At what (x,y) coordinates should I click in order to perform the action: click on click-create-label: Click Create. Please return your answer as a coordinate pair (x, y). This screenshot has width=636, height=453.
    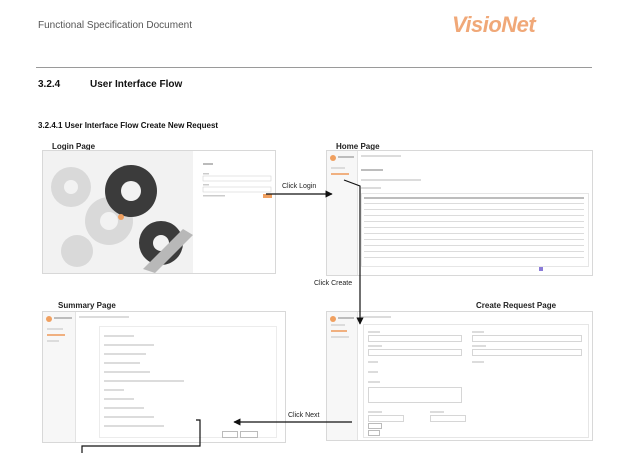
    Looking at the image, I should click on (333, 283).